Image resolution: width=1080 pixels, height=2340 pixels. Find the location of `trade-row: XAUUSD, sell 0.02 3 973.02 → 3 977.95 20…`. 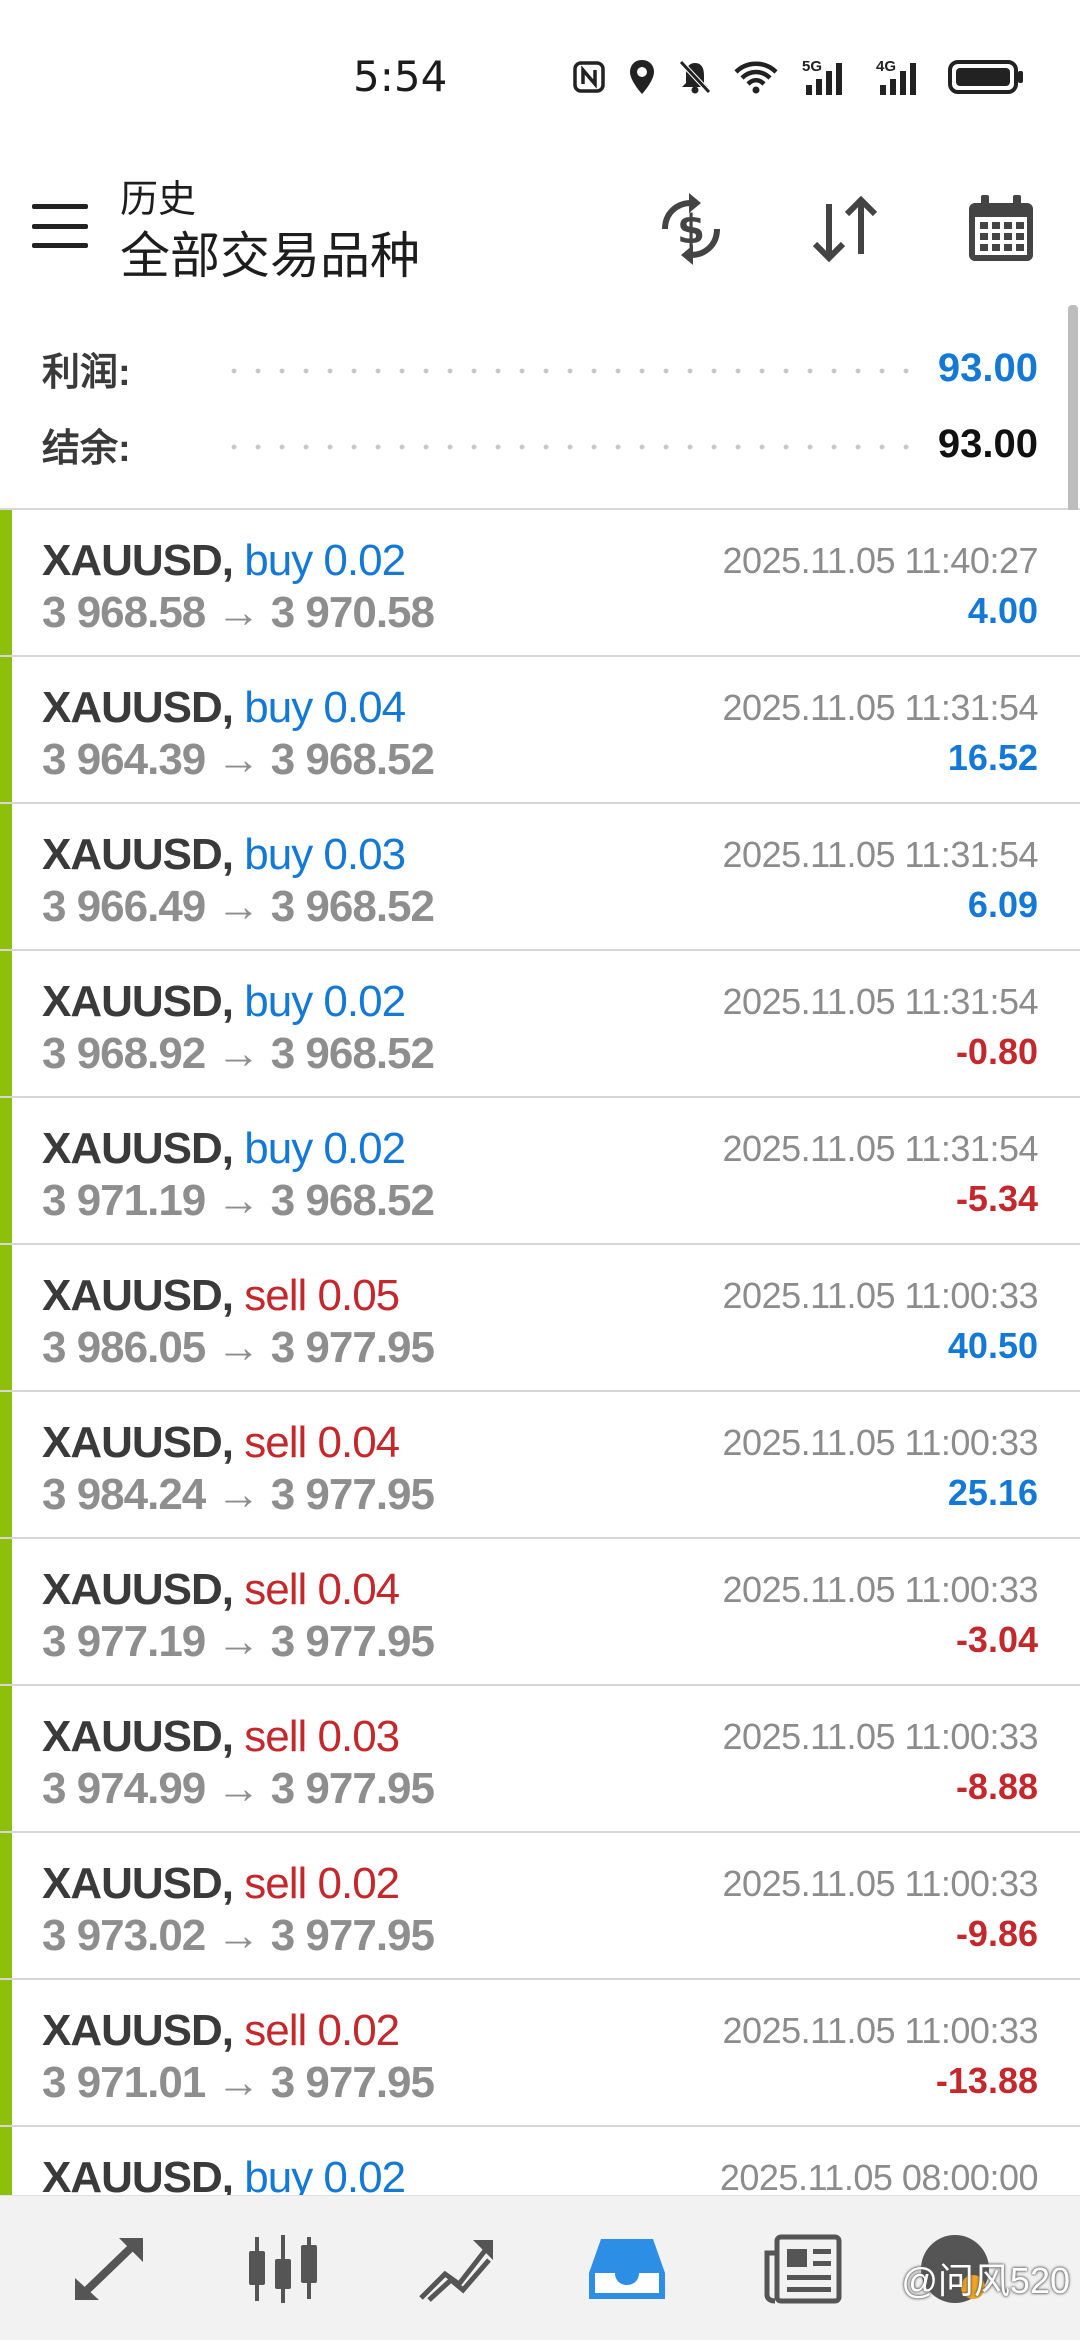

trade-row: XAUUSD, sell 0.02 3 973.02 → 3 977.95 20… is located at coordinates (540, 1906).